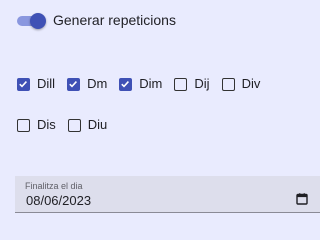 The height and width of the screenshot is (240, 320). What do you see at coordinates (167, 194) in the screenshot?
I see `end-date-field: Finalitza el dia 08/06/2023` at bounding box center [167, 194].